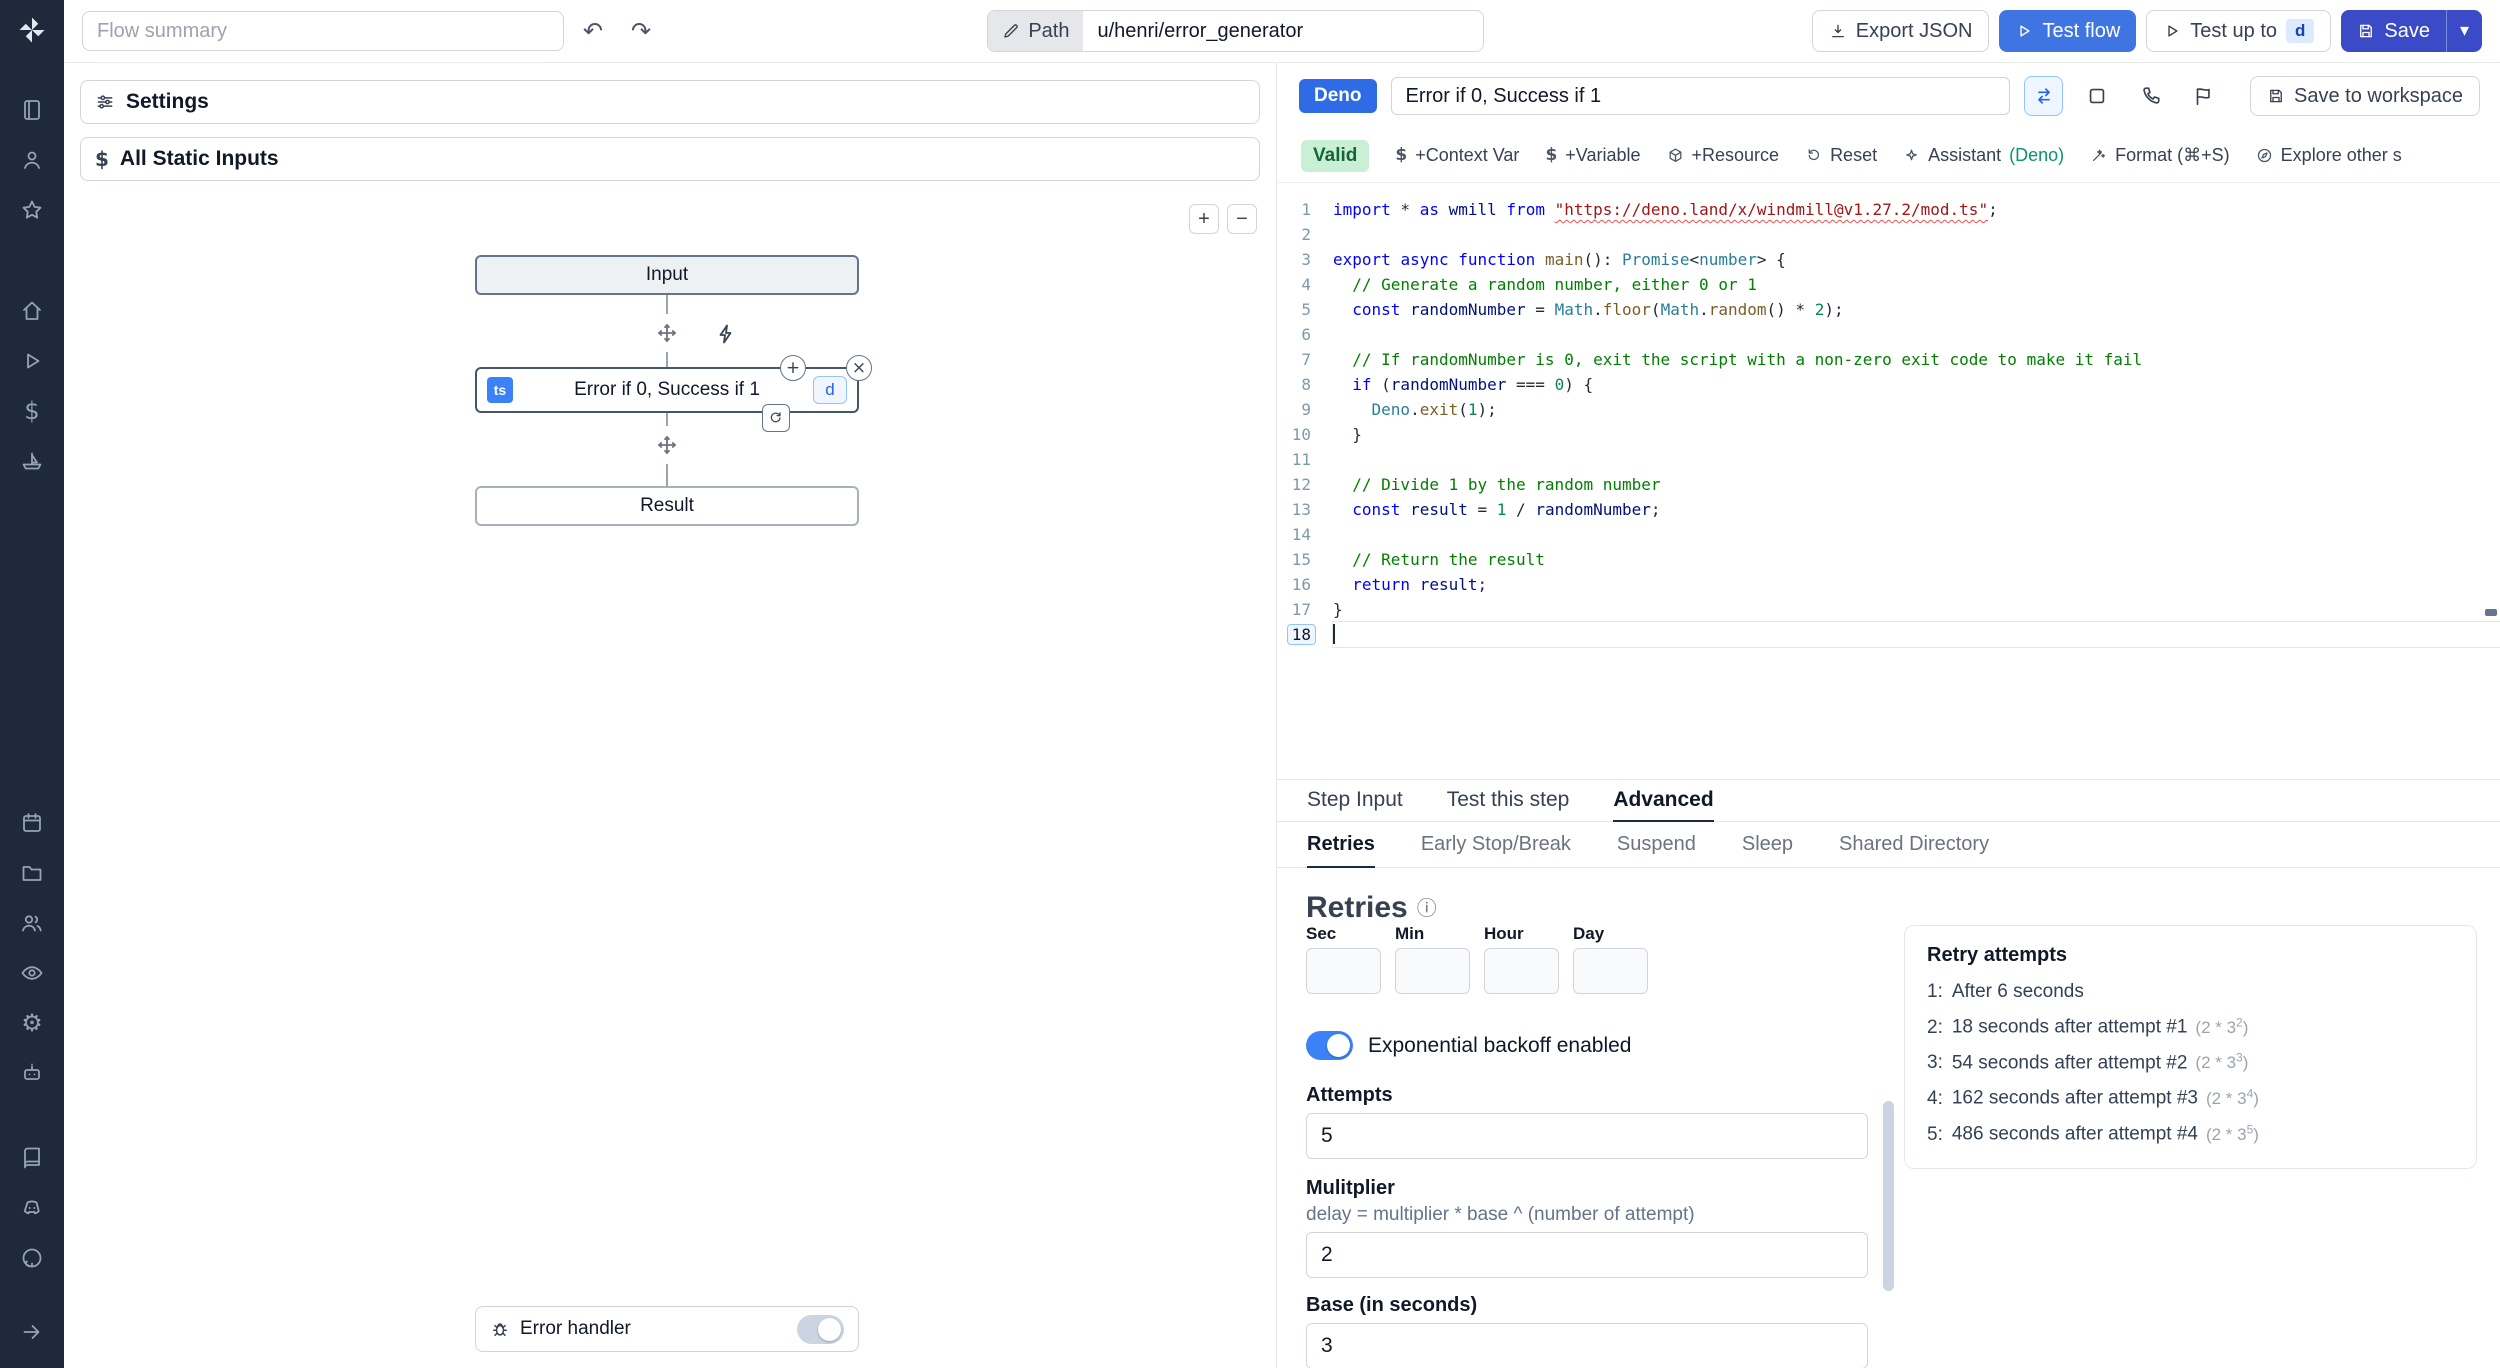 The image size is (2500, 1368). Describe the element at coordinates (670, 159) in the screenshot. I see `all-static-inputs-bar: $ All Static Inputs` at that location.